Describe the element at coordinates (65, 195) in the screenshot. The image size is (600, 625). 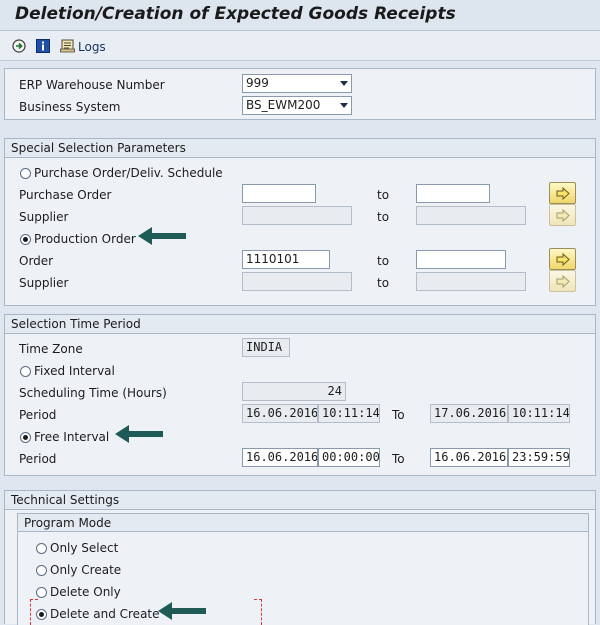
I see `purchase-order-label: Purchase Order` at that location.